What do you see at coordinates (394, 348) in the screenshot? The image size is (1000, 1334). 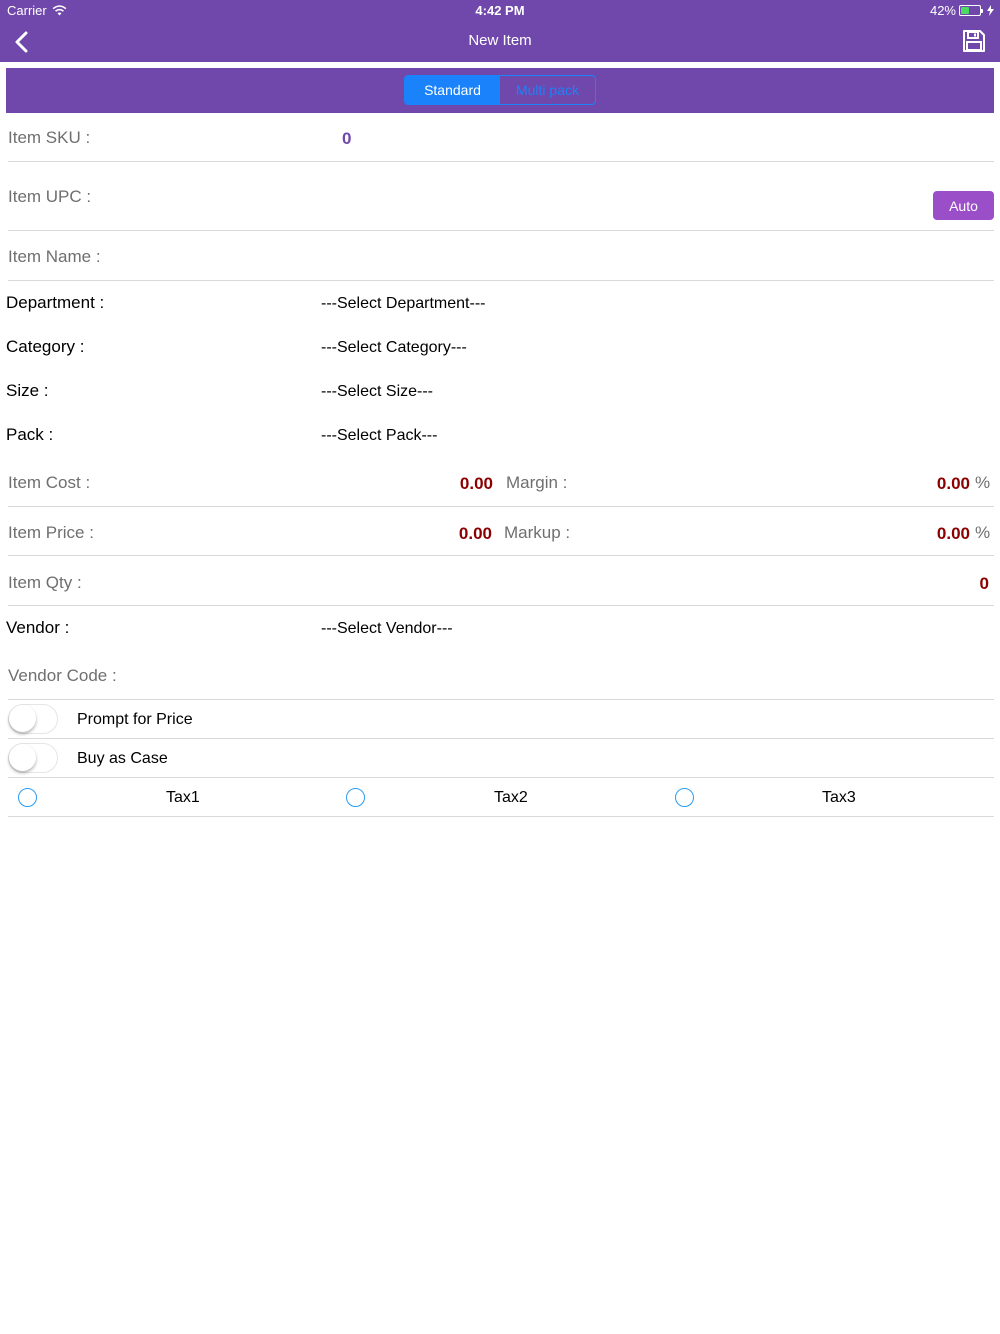 I see `category-picker: ---Select Category---` at bounding box center [394, 348].